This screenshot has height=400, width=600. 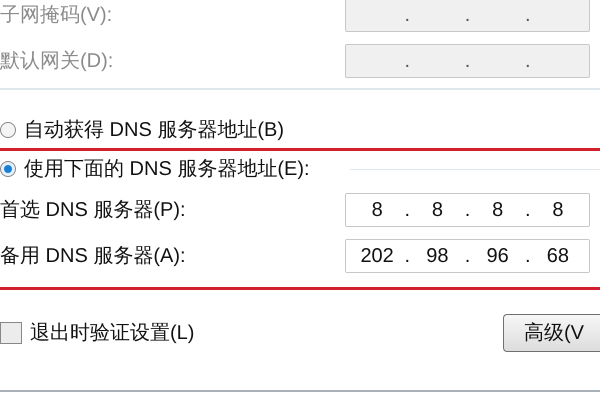 What do you see at coordinates (57, 15) in the screenshot?
I see `field-label: 子网掩码(V):` at bounding box center [57, 15].